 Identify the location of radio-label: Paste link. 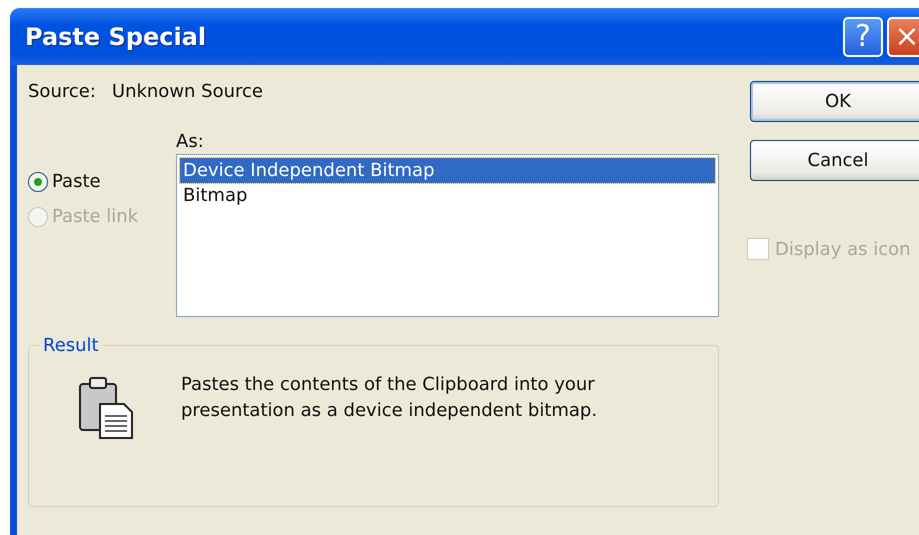
(95, 216).